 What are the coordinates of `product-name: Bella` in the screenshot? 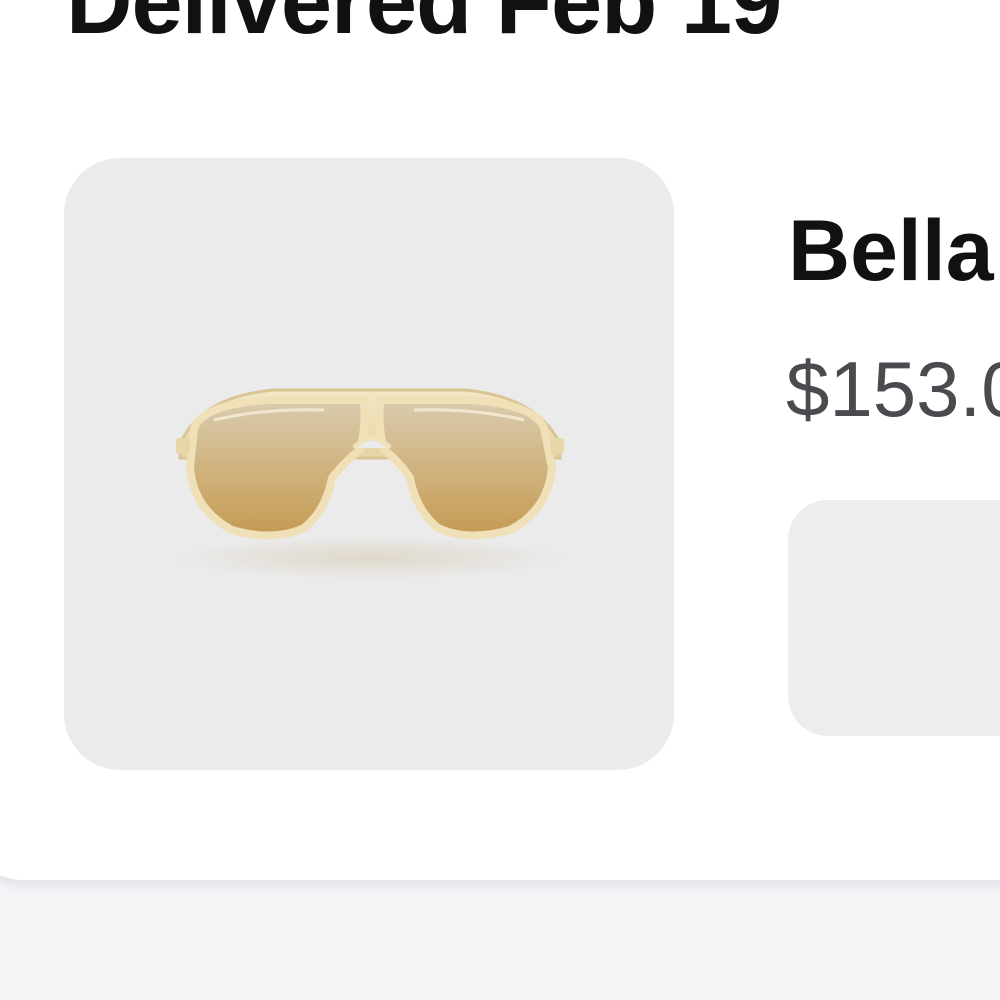 It's located at (891, 251).